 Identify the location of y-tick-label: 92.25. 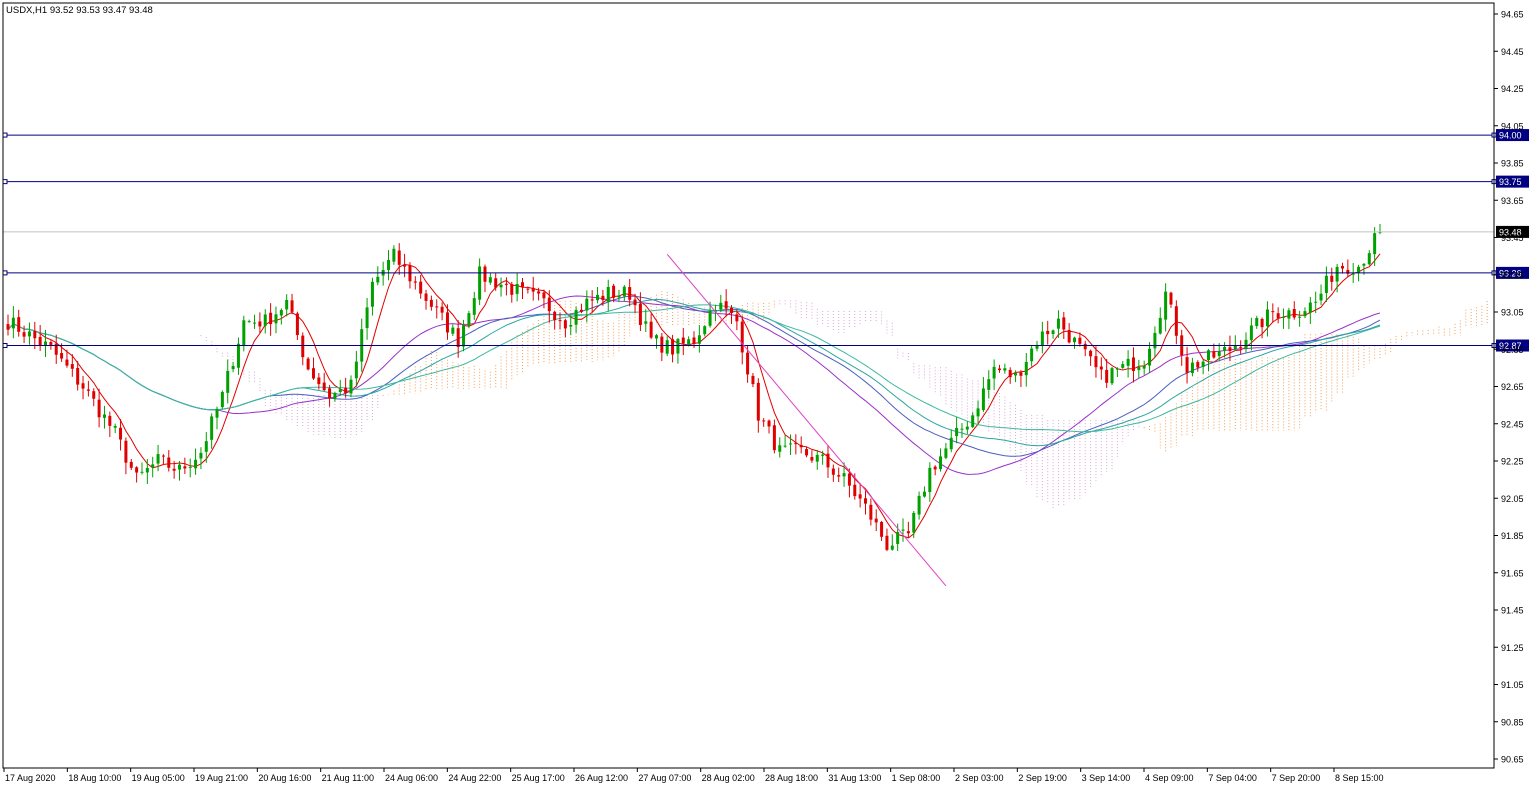
(1512, 462).